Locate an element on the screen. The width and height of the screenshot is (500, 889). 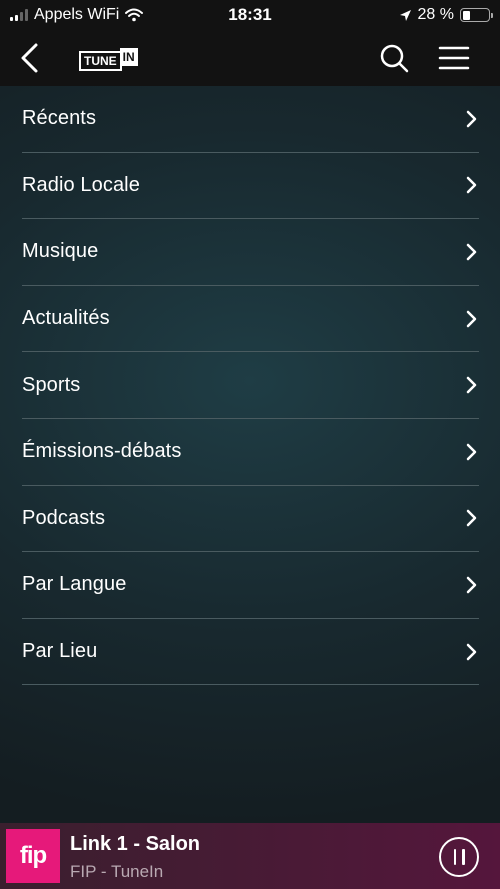
menu-item-par-lieu: Par Lieu is located at coordinates (250, 652).